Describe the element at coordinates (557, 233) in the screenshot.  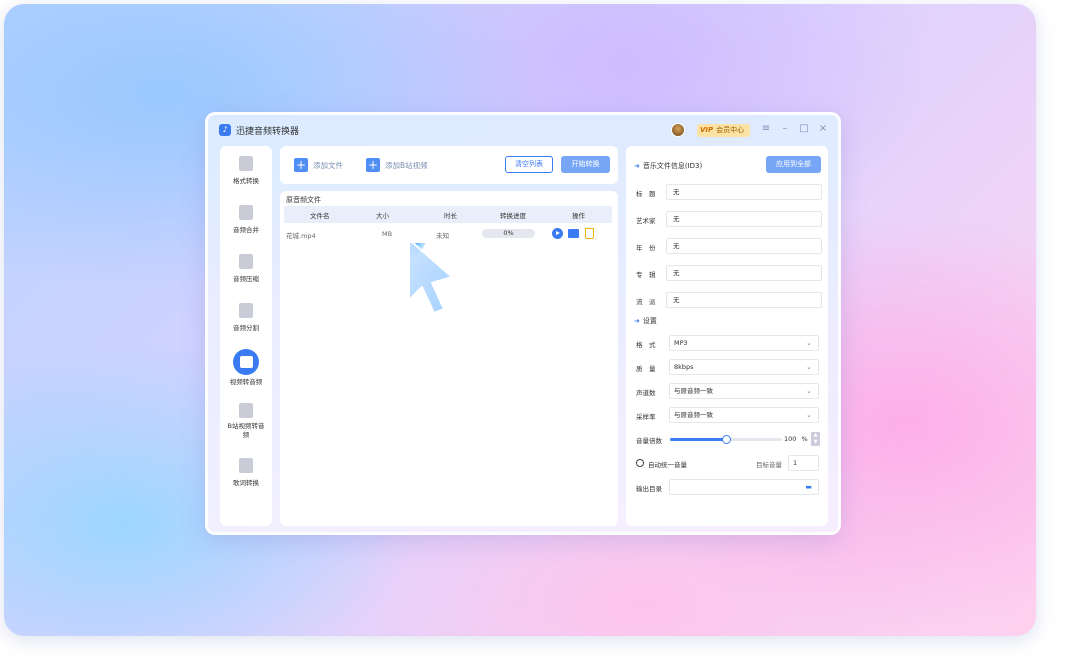
I see `play-icon` at that location.